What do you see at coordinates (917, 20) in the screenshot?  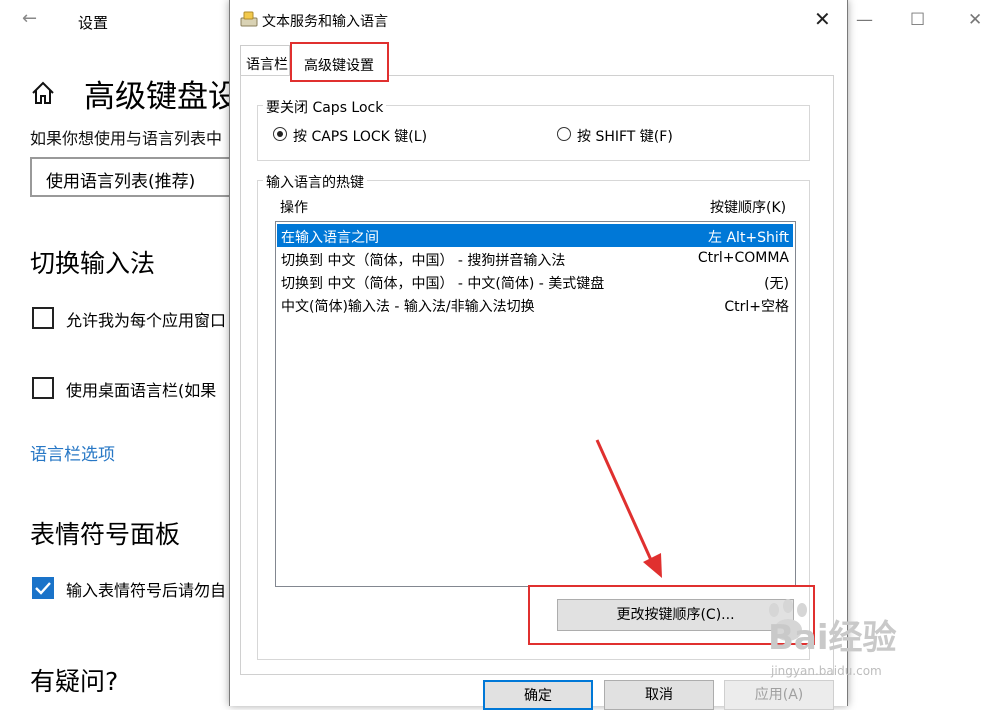 I see `maximize-icon: ☐` at bounding box center [917, 20].